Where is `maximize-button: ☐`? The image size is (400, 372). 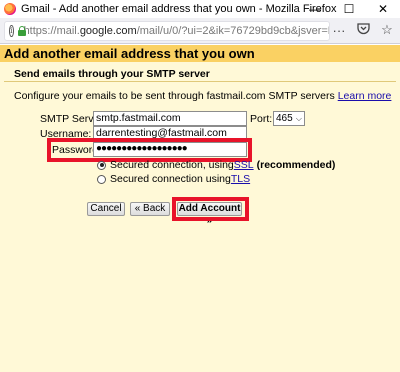
maximize-button: ☐ is located at coordinates (349, 9).